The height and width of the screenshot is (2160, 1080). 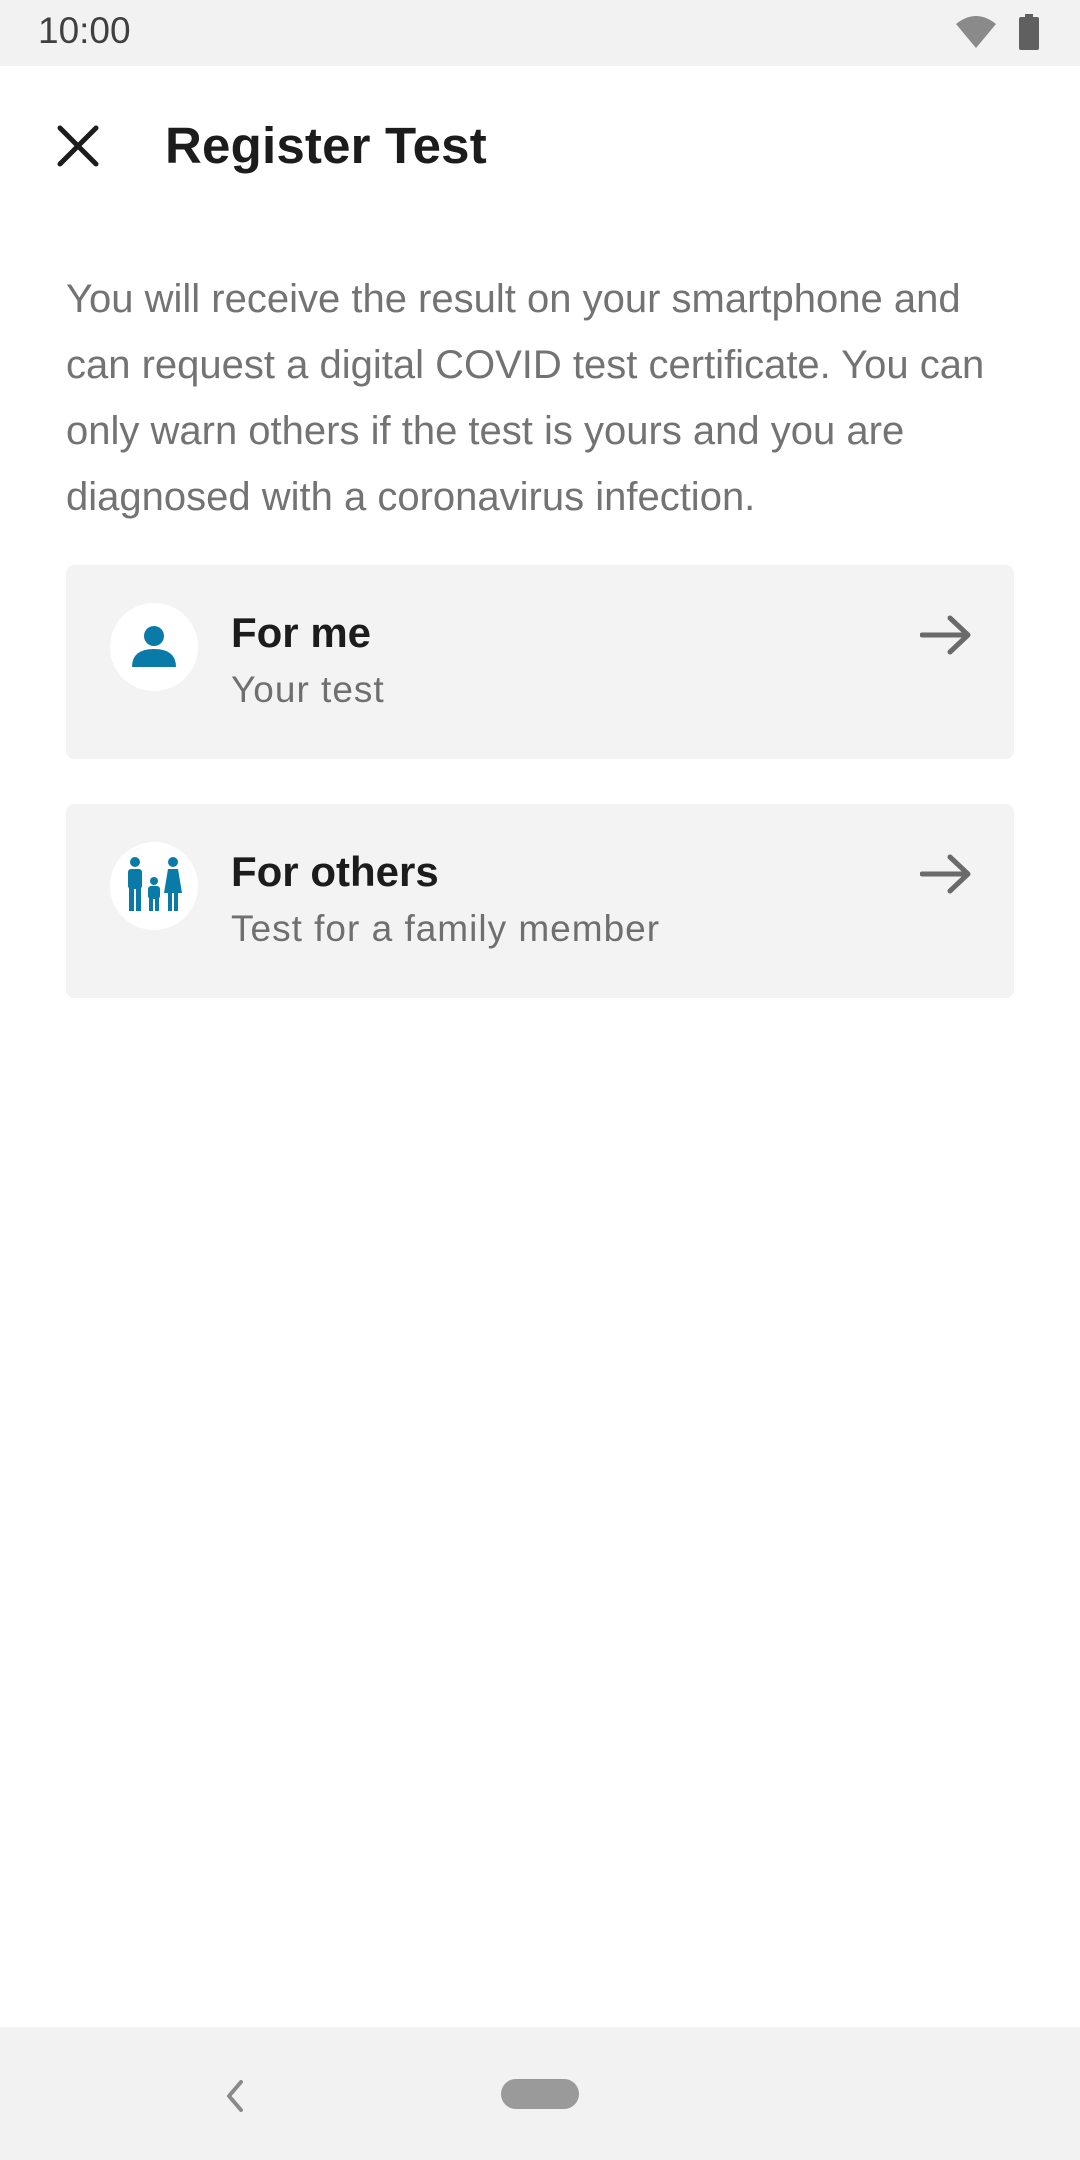 I want to click on family-icon, so click(x=154, y=886).